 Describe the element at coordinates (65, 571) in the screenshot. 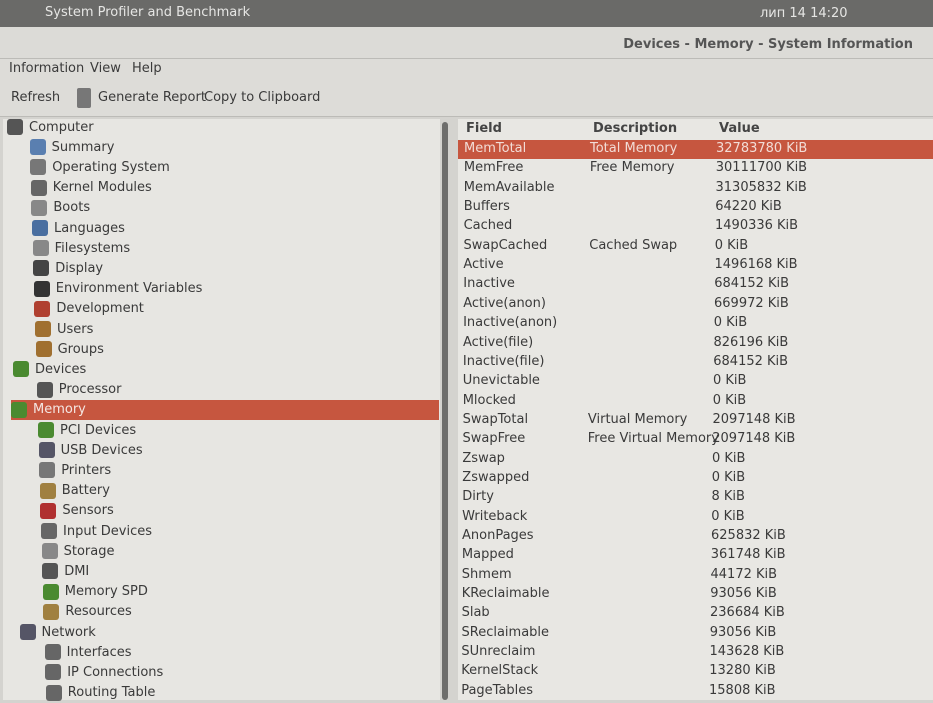

I see `tree-item-dmi: DMI` at that location.